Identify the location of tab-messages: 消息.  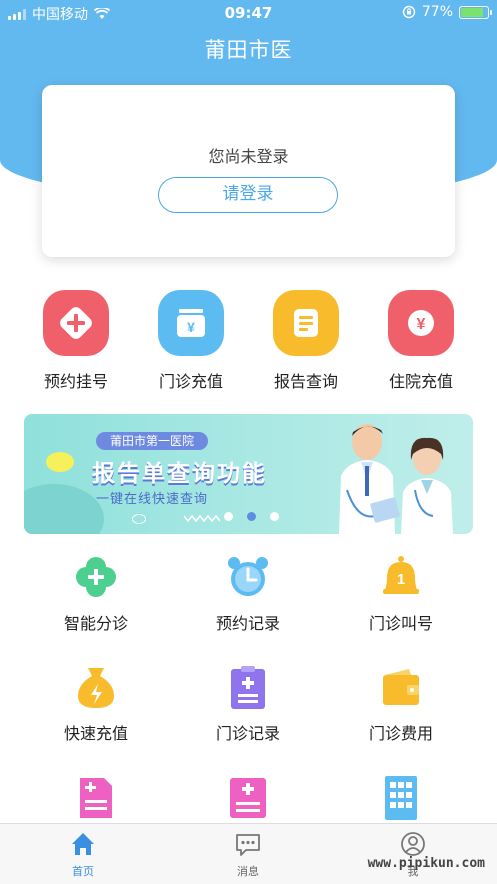
(248, 854).